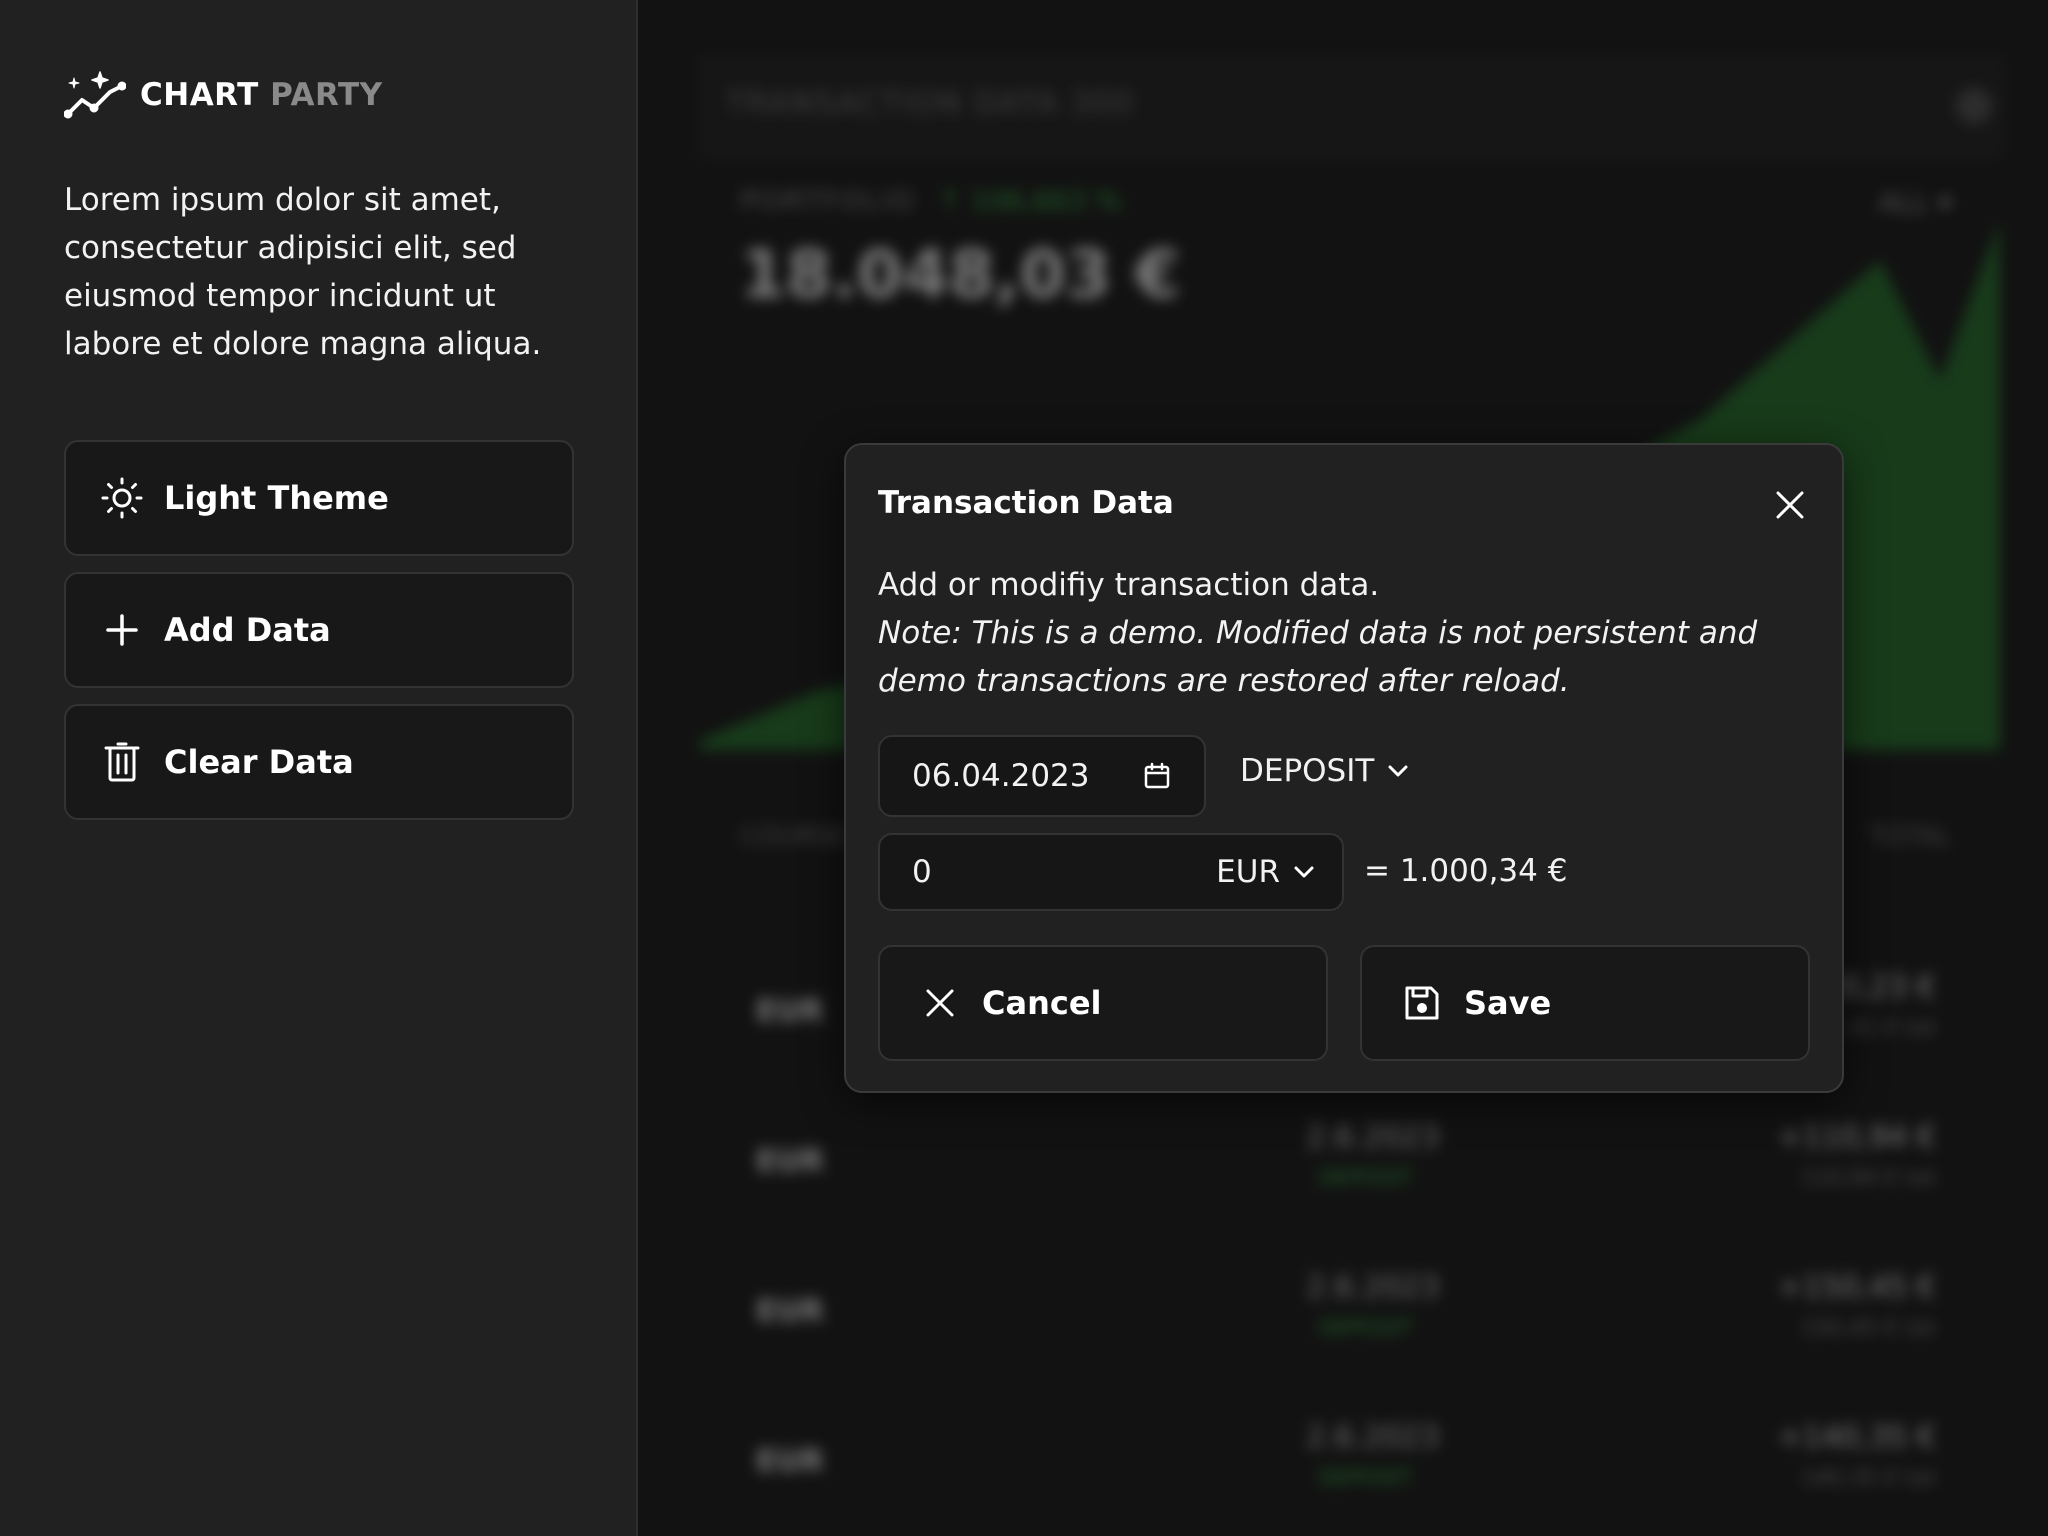 The width and height of the screenshot is (2048, 1536). Describe the element at coordinates (326, 95) in the screenshot. I see `brand-accent: PARTY` at that location.